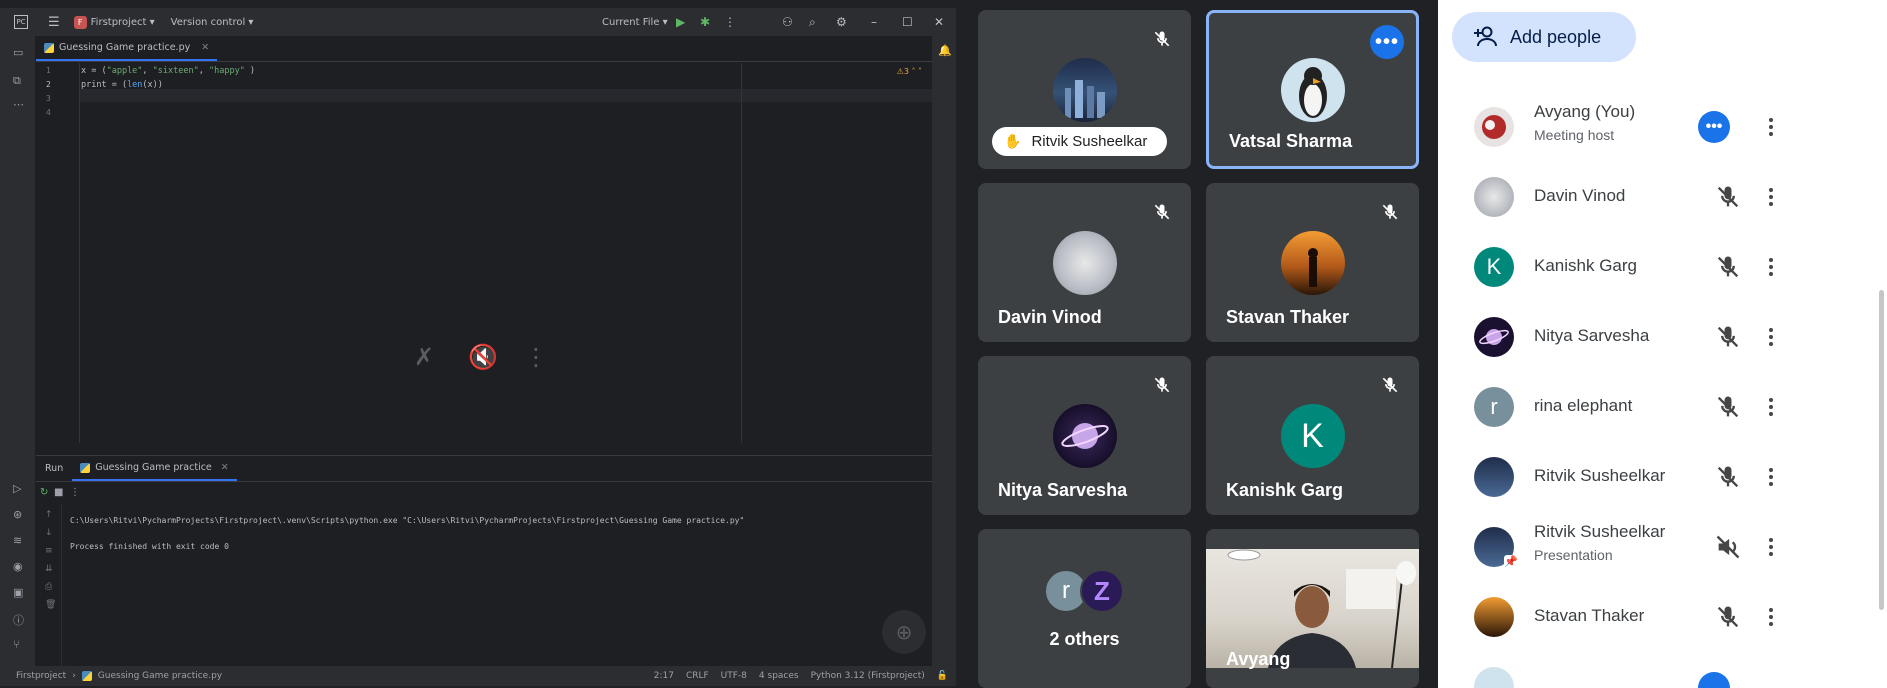  What do you see at coordinates (705, 22) in the screenshot?
I see `debug-icon: ✱` at bounding box center [705, 22].